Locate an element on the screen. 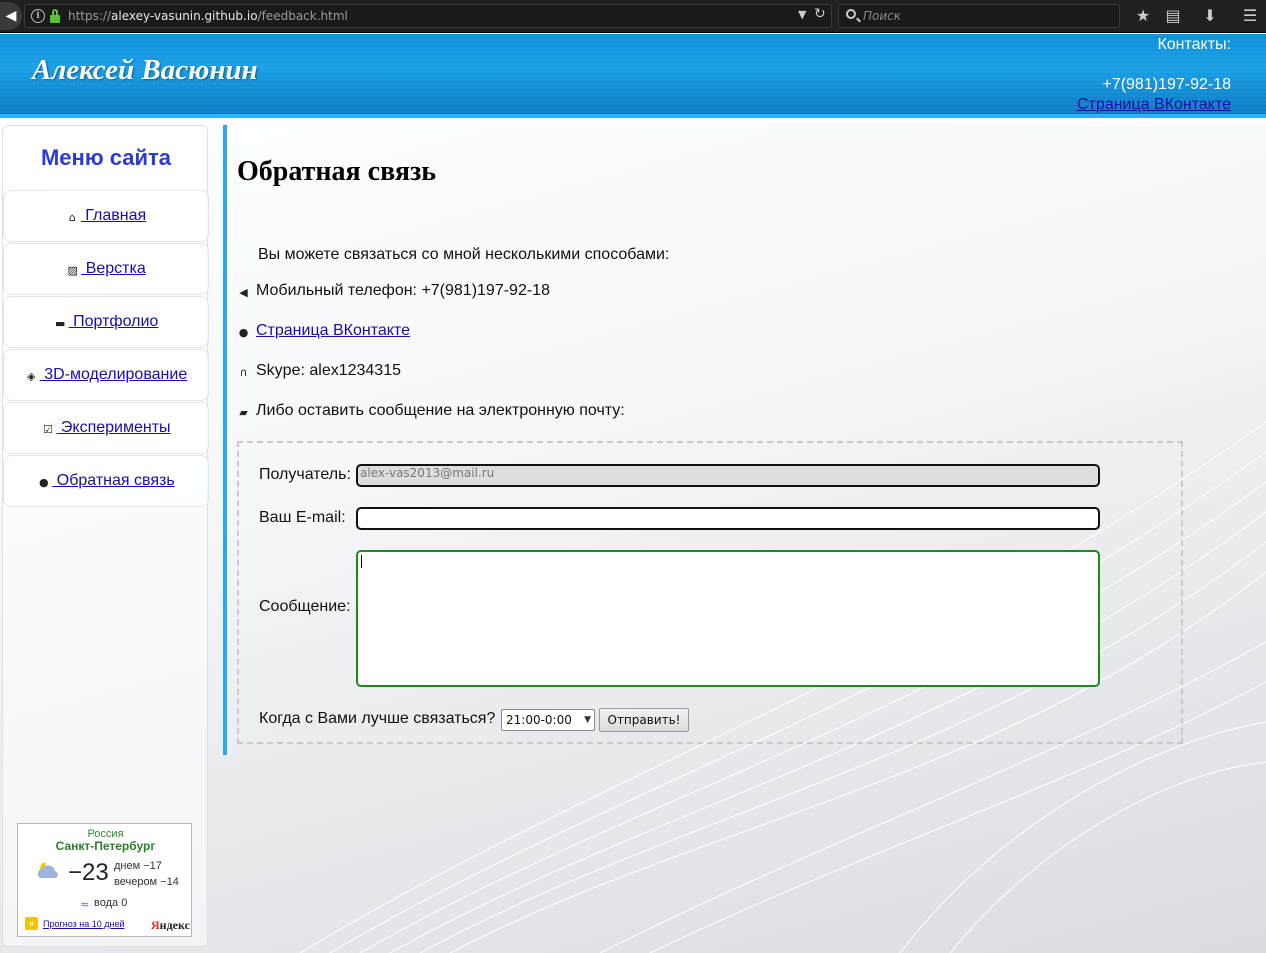 The image size is (1266, 953). cube-icon: ◈ is located at coordinates (31, 376).